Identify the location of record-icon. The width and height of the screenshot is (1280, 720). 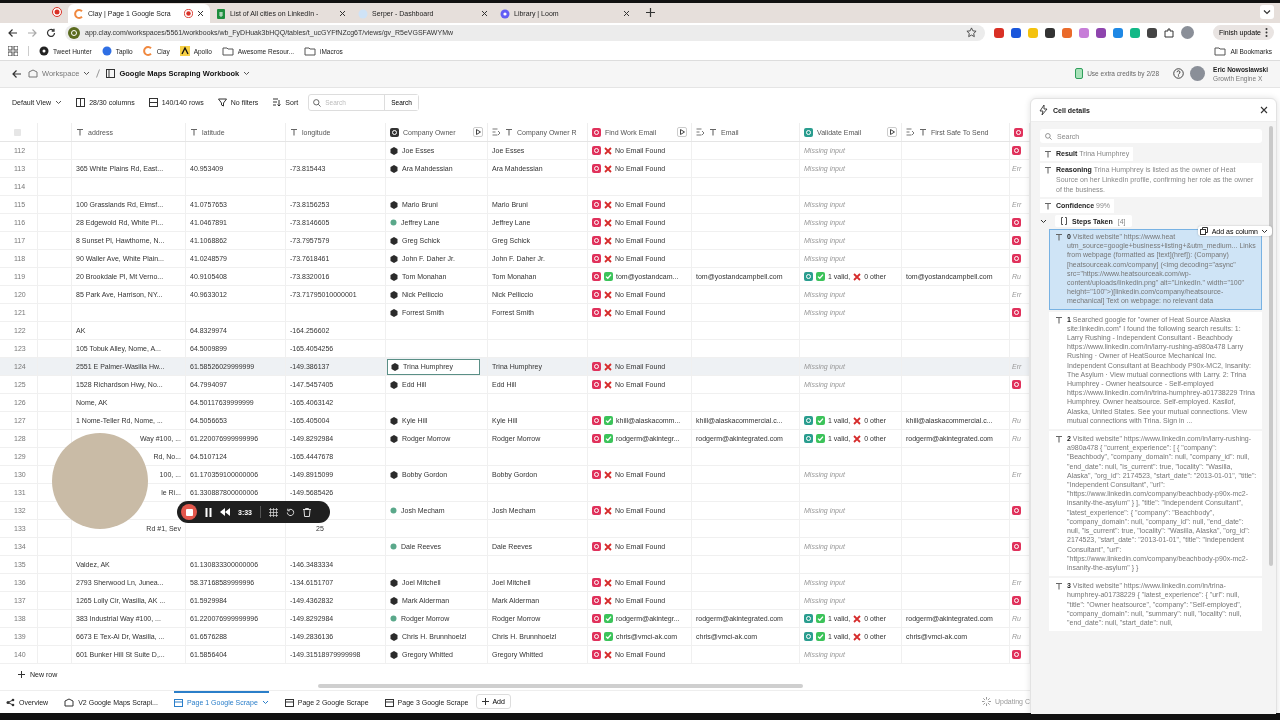
(57, 12).